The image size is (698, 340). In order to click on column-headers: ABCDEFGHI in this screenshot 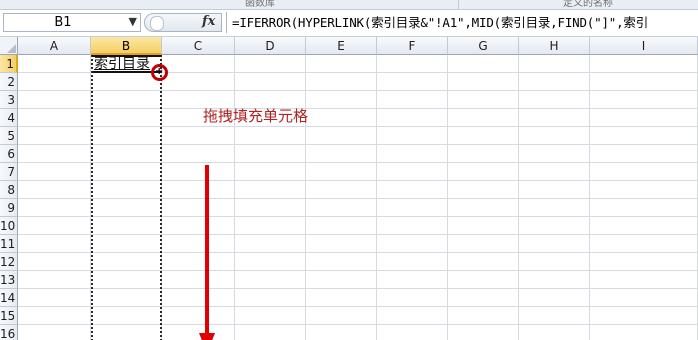, I will do `click(358, 46)`.